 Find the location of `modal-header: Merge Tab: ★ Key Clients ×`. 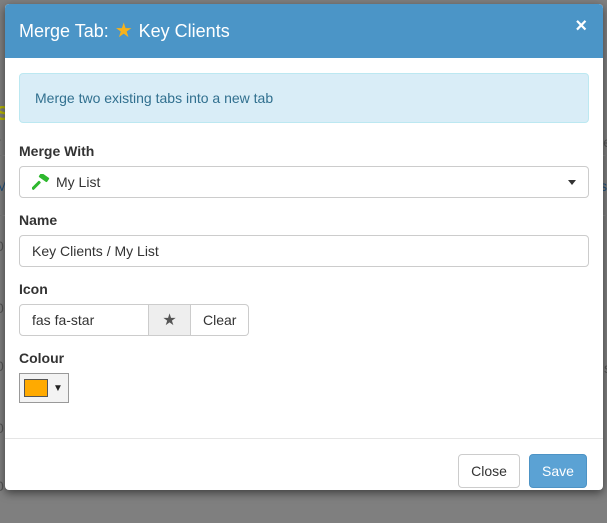

modal-header: Merge Tab: ★ Key Clients × is located at coordinates (304, 31).